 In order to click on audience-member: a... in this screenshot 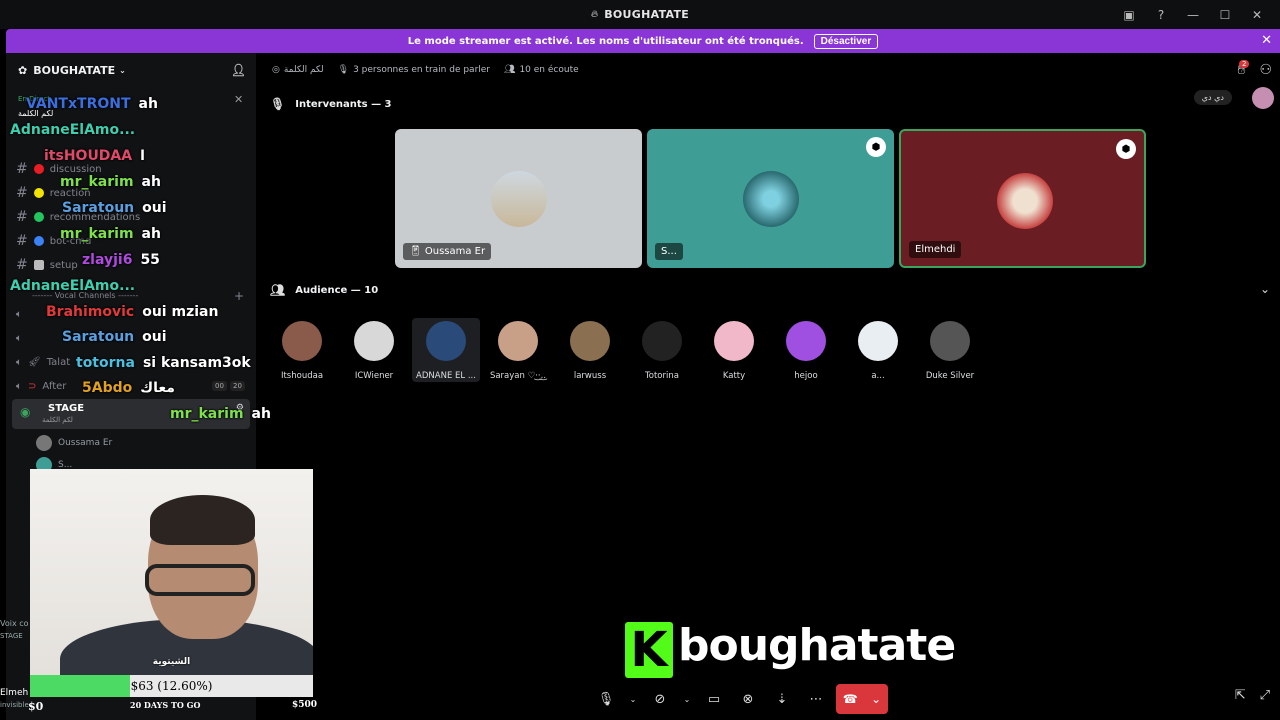, I will do `click(878, 350)`.